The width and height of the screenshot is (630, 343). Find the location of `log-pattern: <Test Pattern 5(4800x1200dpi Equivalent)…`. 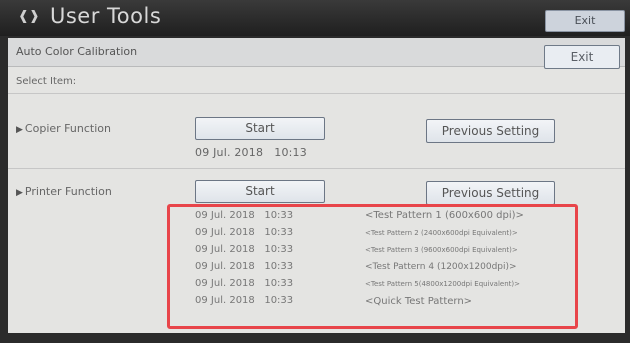

log-pattern: <Test Pattern 5(4800x1200dpi Equivalent)… is located at coordinates (443, 284).